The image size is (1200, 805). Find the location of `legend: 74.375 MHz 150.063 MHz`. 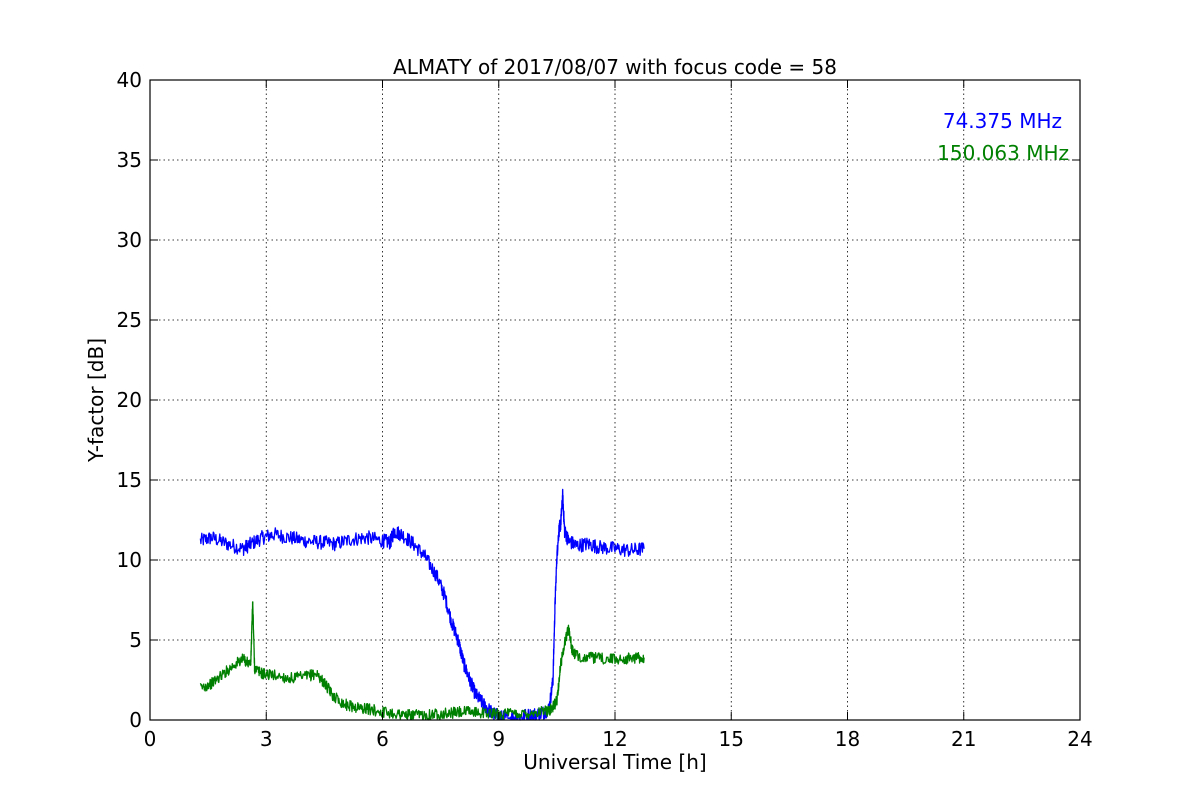

legend: 74.375 MHz 150.063 MHz is located at coordinates (1003, 137).